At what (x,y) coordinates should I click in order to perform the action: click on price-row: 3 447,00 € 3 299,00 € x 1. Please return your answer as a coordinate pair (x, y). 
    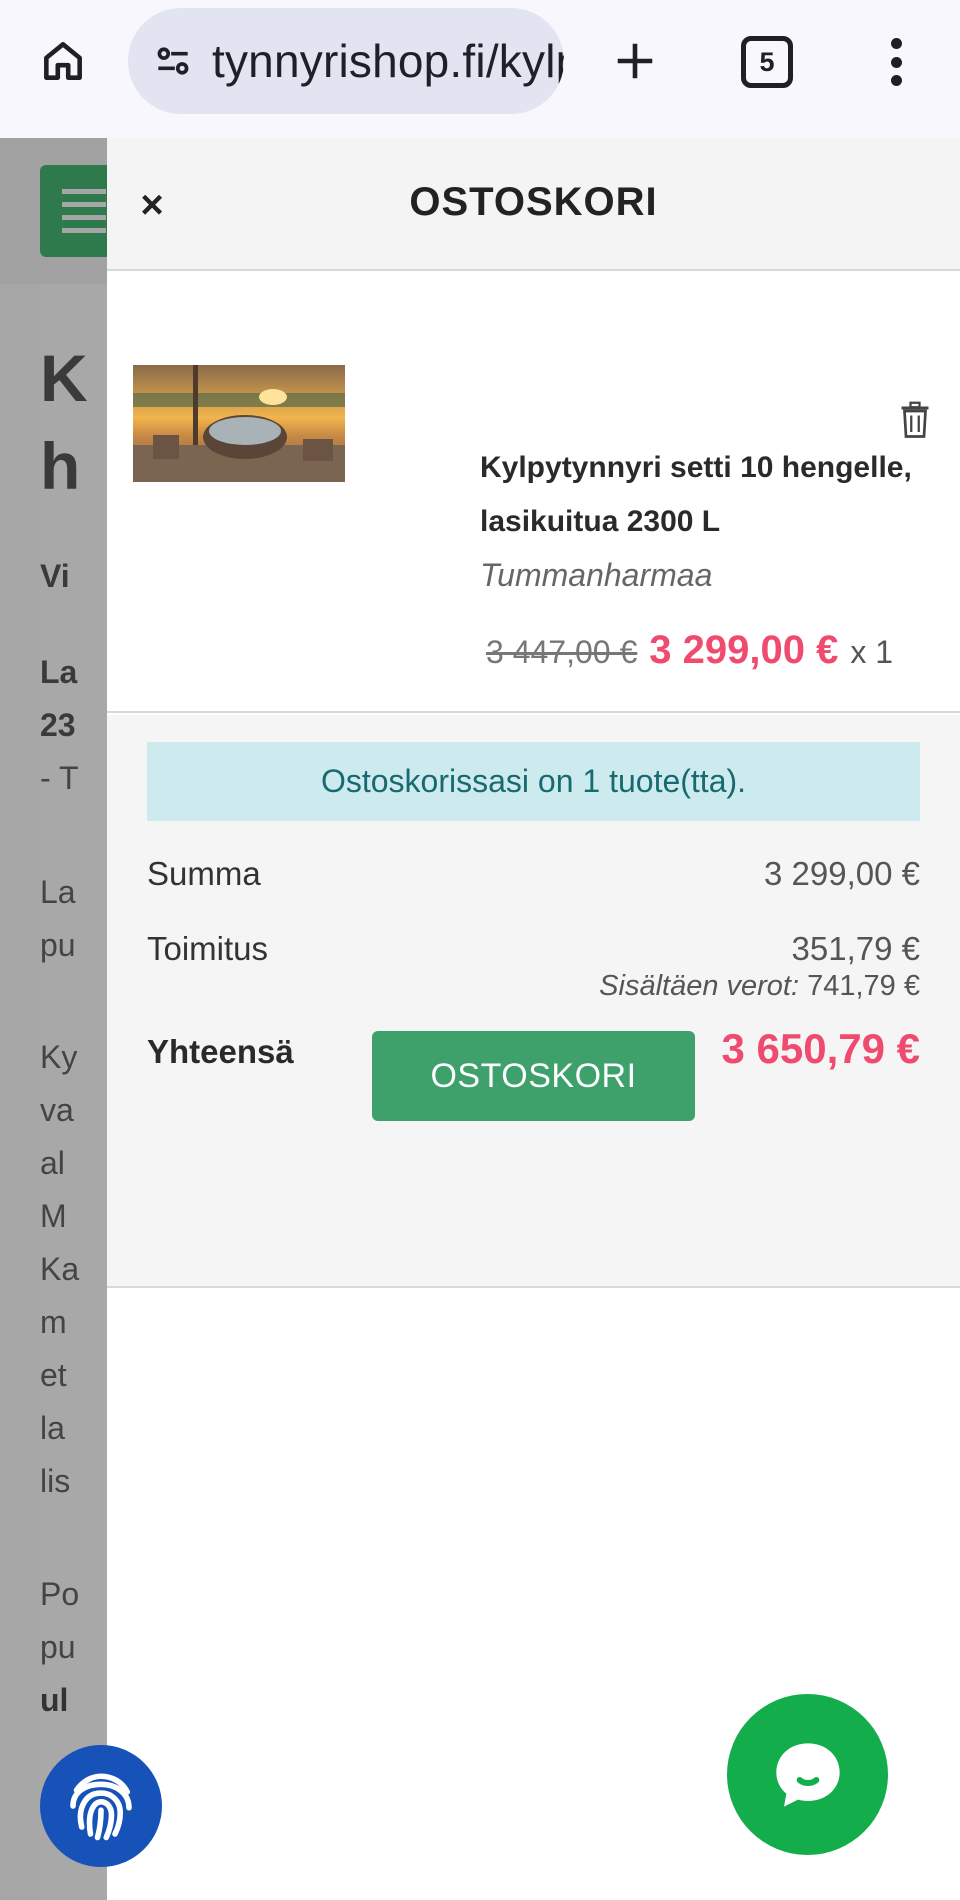
    Looking at the image, I should click on (689, 650).